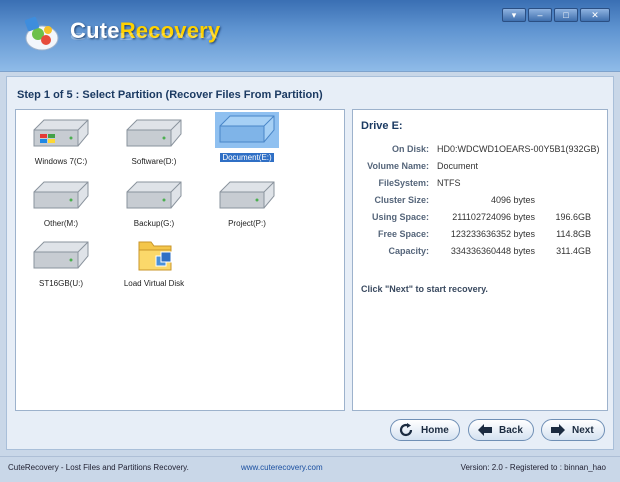 This screenshot has height=482, width=620. Describe the element at coordinates (424, 289) in the screenshot. I see `next-hint: Click "Next" to start recovery.` at that location.